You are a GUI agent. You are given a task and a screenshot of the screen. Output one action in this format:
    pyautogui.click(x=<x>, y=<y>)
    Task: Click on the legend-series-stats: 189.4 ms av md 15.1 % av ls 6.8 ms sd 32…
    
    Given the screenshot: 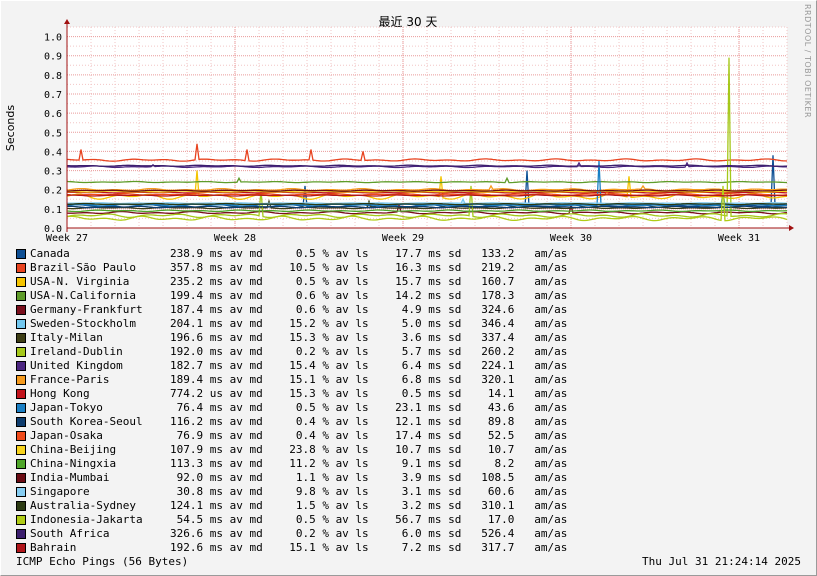 What is the action you would take?
    pyautogui.click(x=369, y=379)
    